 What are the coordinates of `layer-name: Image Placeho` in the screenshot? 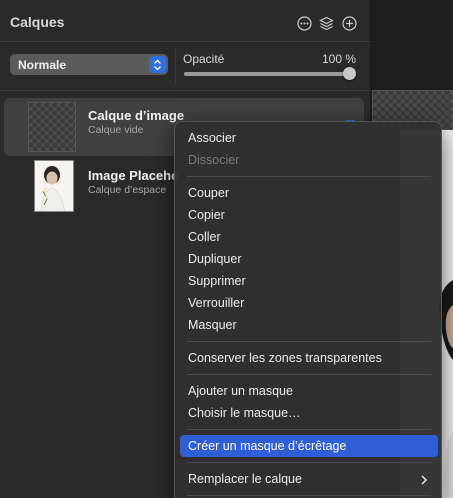 It's located at (134, 175).